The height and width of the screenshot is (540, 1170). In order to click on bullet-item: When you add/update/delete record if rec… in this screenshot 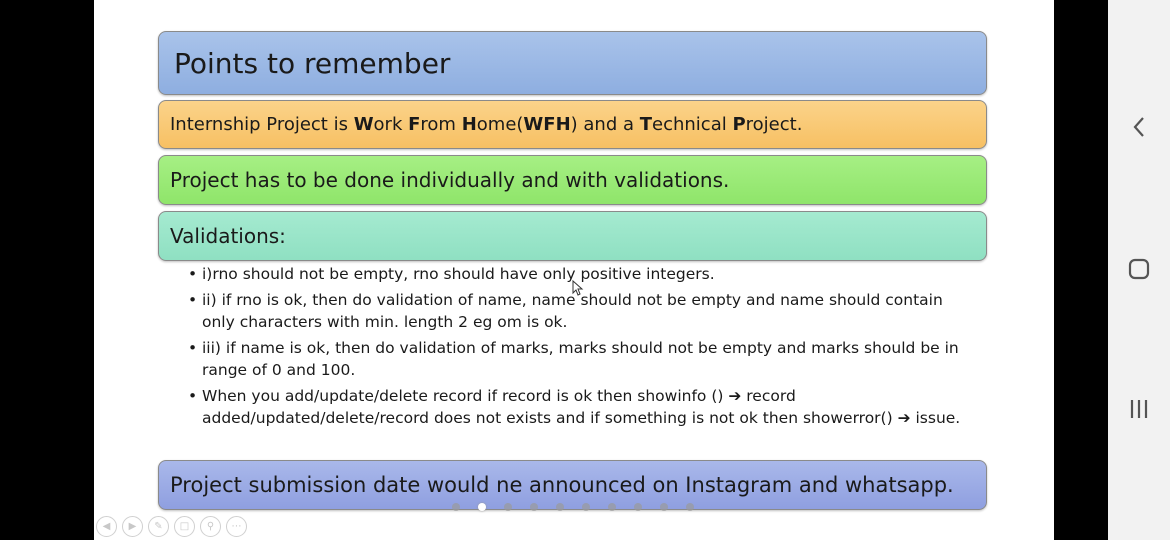, I will do `click(583, 407)`.